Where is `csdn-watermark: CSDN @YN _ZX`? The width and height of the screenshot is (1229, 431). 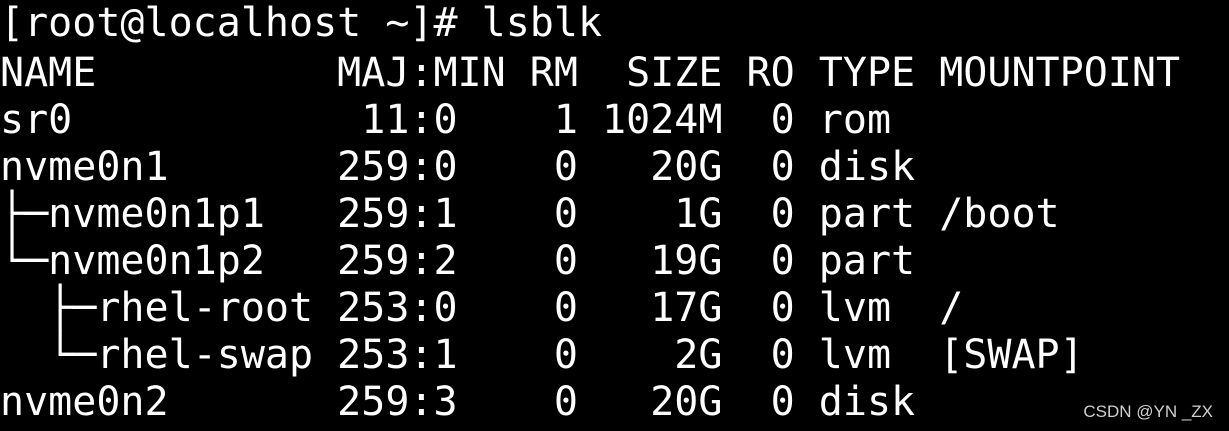 csdn-watermark: CSDN @YN _ZX is located at coordinates (1148, 411).